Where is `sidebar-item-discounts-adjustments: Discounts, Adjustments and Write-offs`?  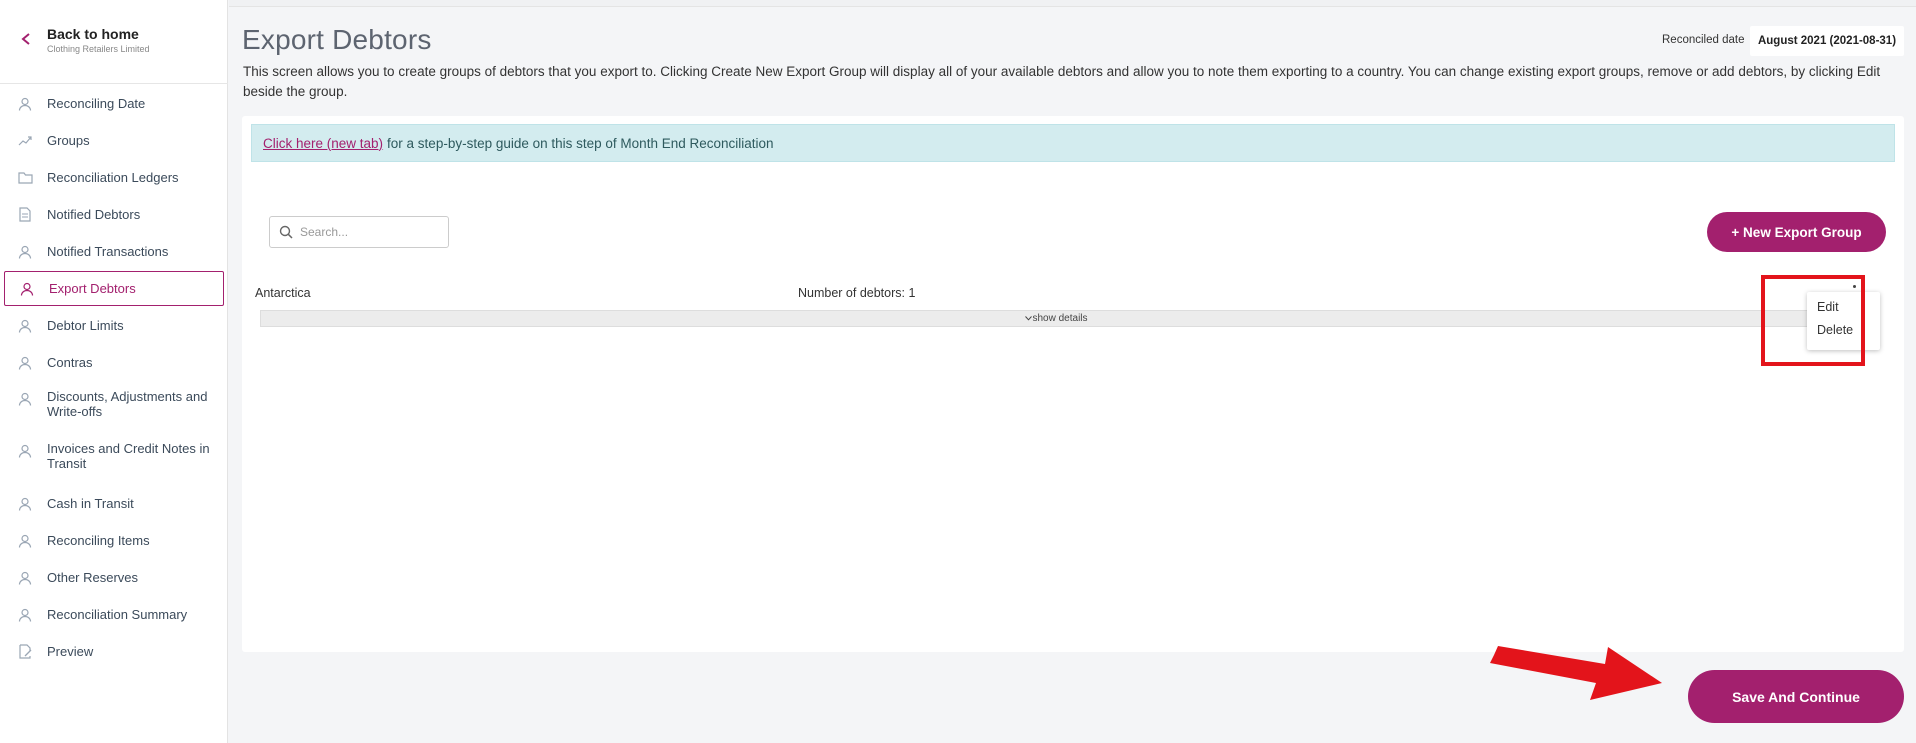 sidebar-item-discounts-adjustments: Discounts, Adjustments and Write-offs is located at coordinates (114, 407).